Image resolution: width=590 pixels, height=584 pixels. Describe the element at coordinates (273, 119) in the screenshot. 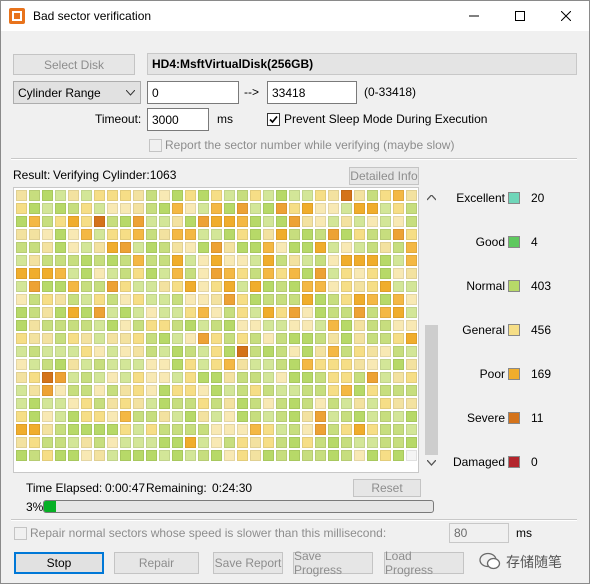

I see `prevent-sleep-checkbox` at that location.